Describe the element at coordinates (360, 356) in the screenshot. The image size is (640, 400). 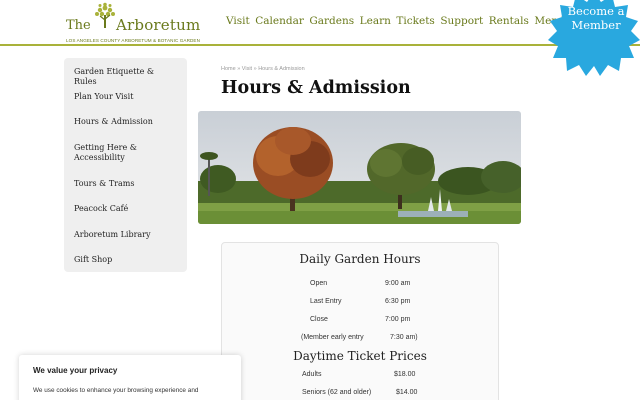
I see `ticket-prices-heading: Daytime Ticket Prices` at that location.